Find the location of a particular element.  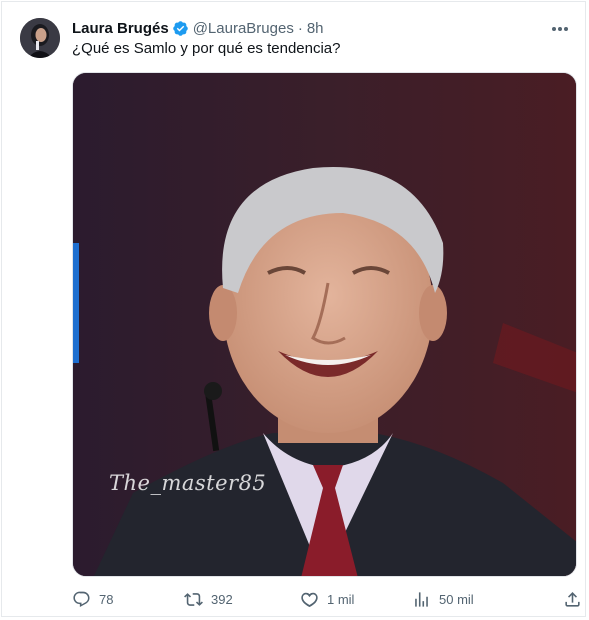

views-chart-icon is located at coordinates (421, 599).